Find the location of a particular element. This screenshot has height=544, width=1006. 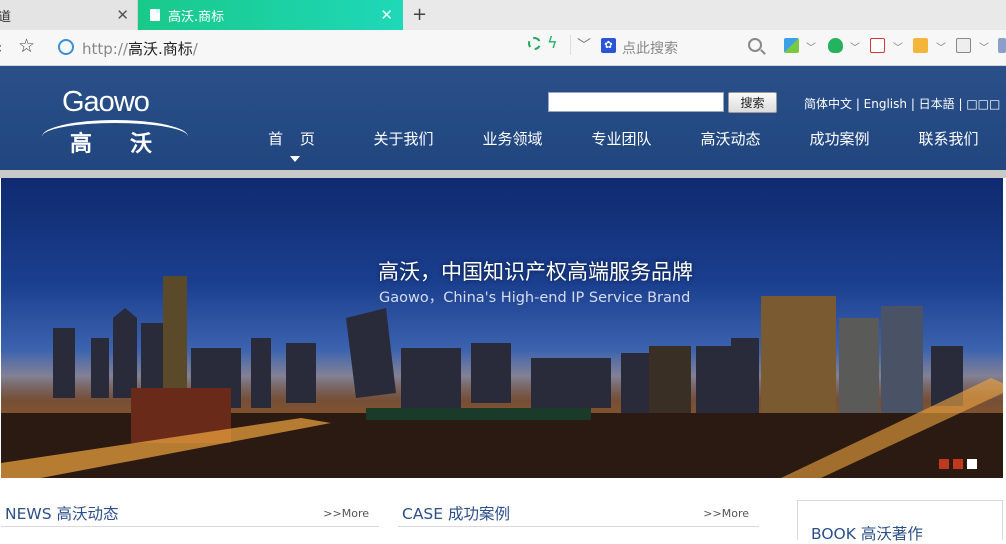

url-field: http://高沃.商标/ is located at coordinates (322, 47).